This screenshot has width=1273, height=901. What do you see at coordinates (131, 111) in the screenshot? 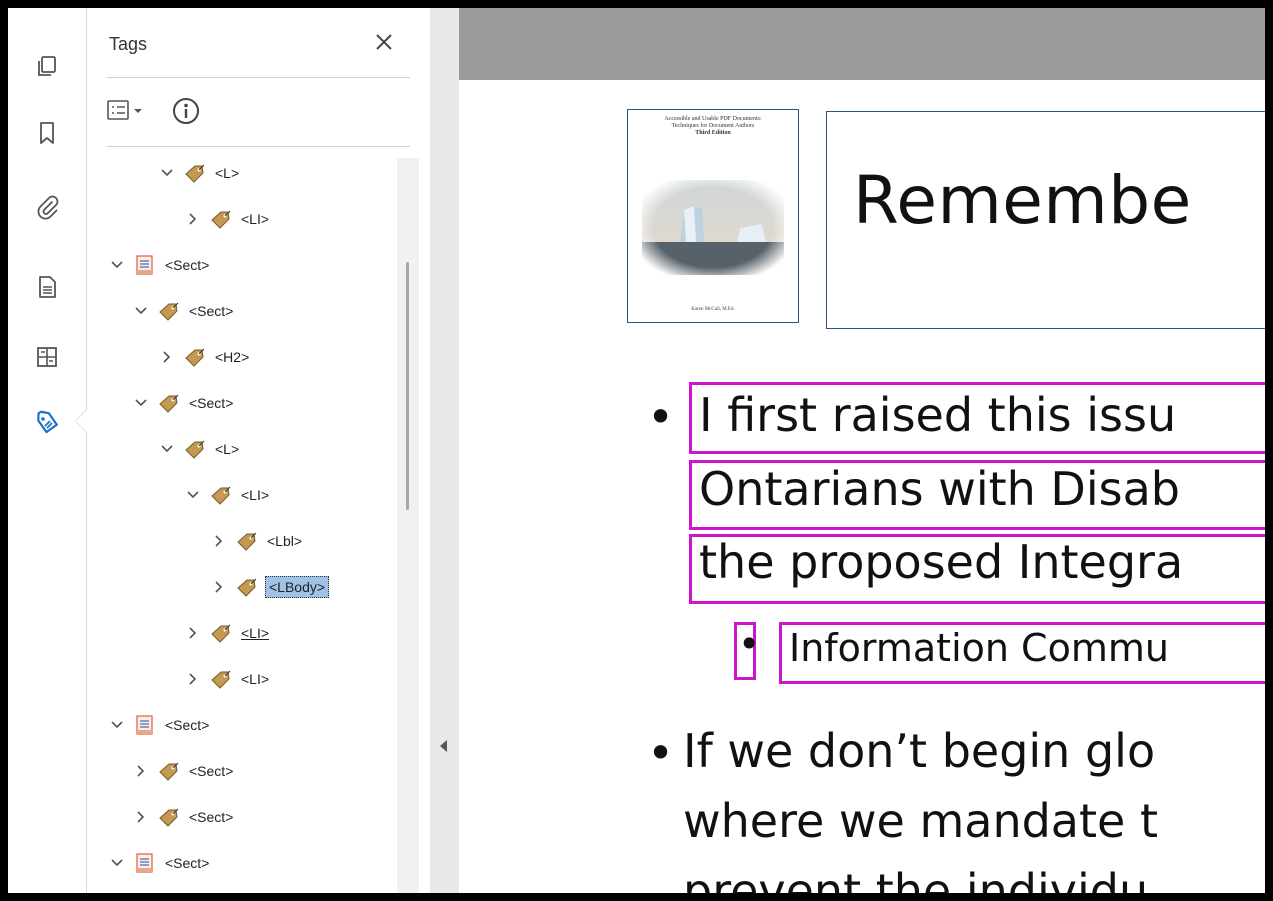
I see `tag-options-icon` at bounding box center [131, 111].